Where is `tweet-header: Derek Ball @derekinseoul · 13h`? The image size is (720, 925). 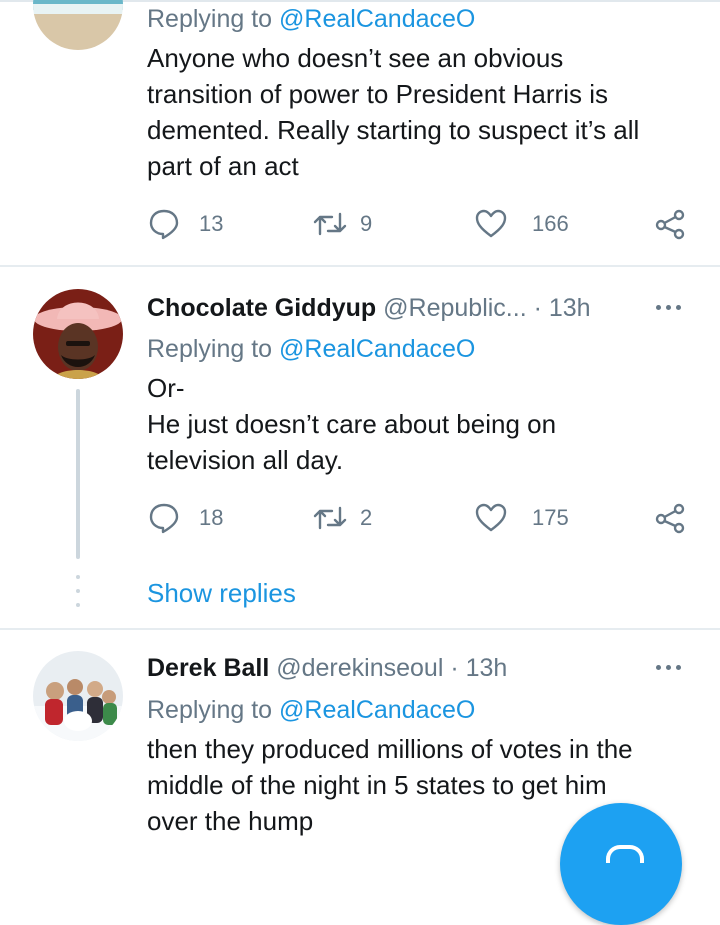 tweet-header: Derek Ball @derekinseoul · 13h is located at coordinates (327, 668).